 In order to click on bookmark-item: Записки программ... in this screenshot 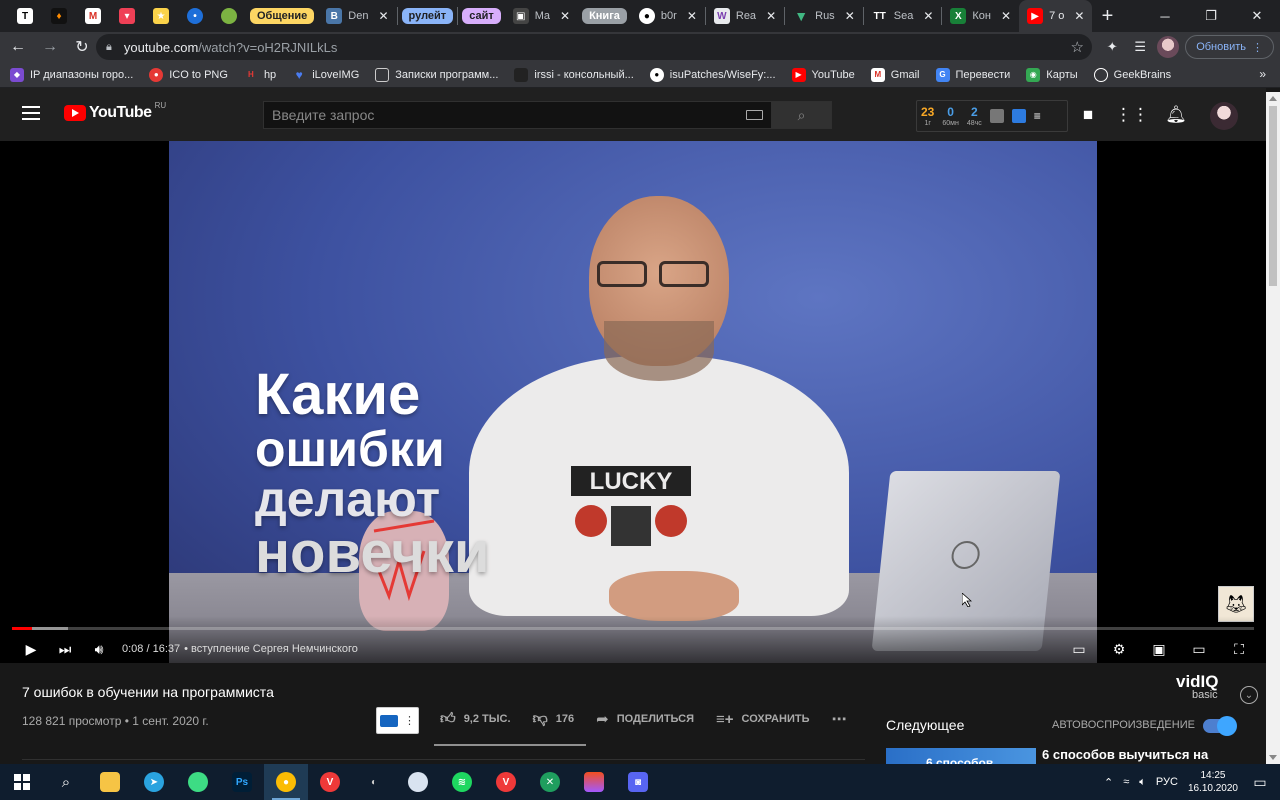, I will do `click(436, 74)`.